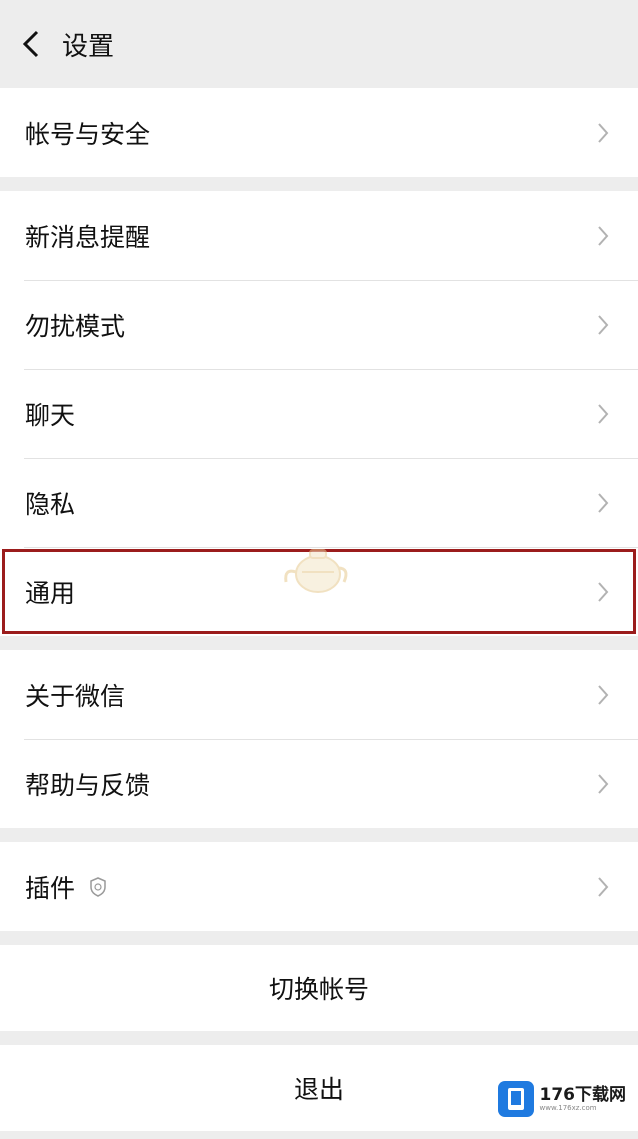  I want to click on watermark-logo-icon, so click(515, 1099).